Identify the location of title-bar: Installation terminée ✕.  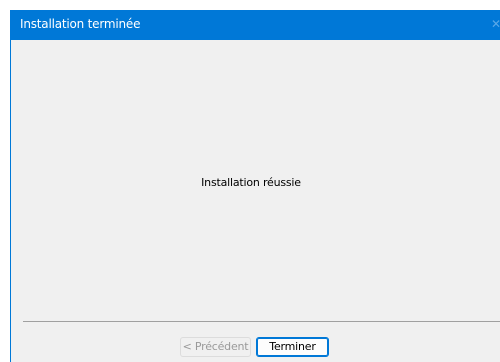
(255, 25).